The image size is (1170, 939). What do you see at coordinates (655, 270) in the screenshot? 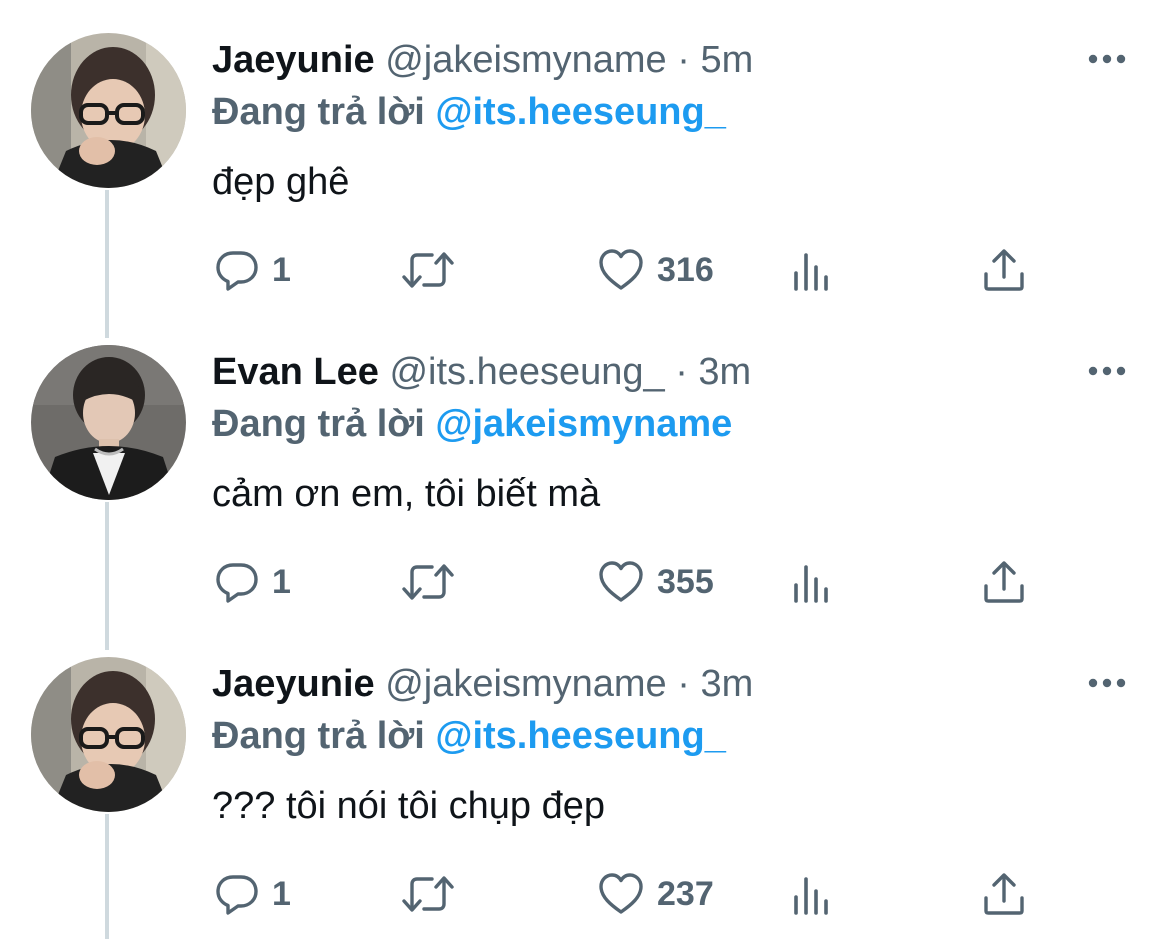
I see `like-button: 316` at bounding box center [655, 270].